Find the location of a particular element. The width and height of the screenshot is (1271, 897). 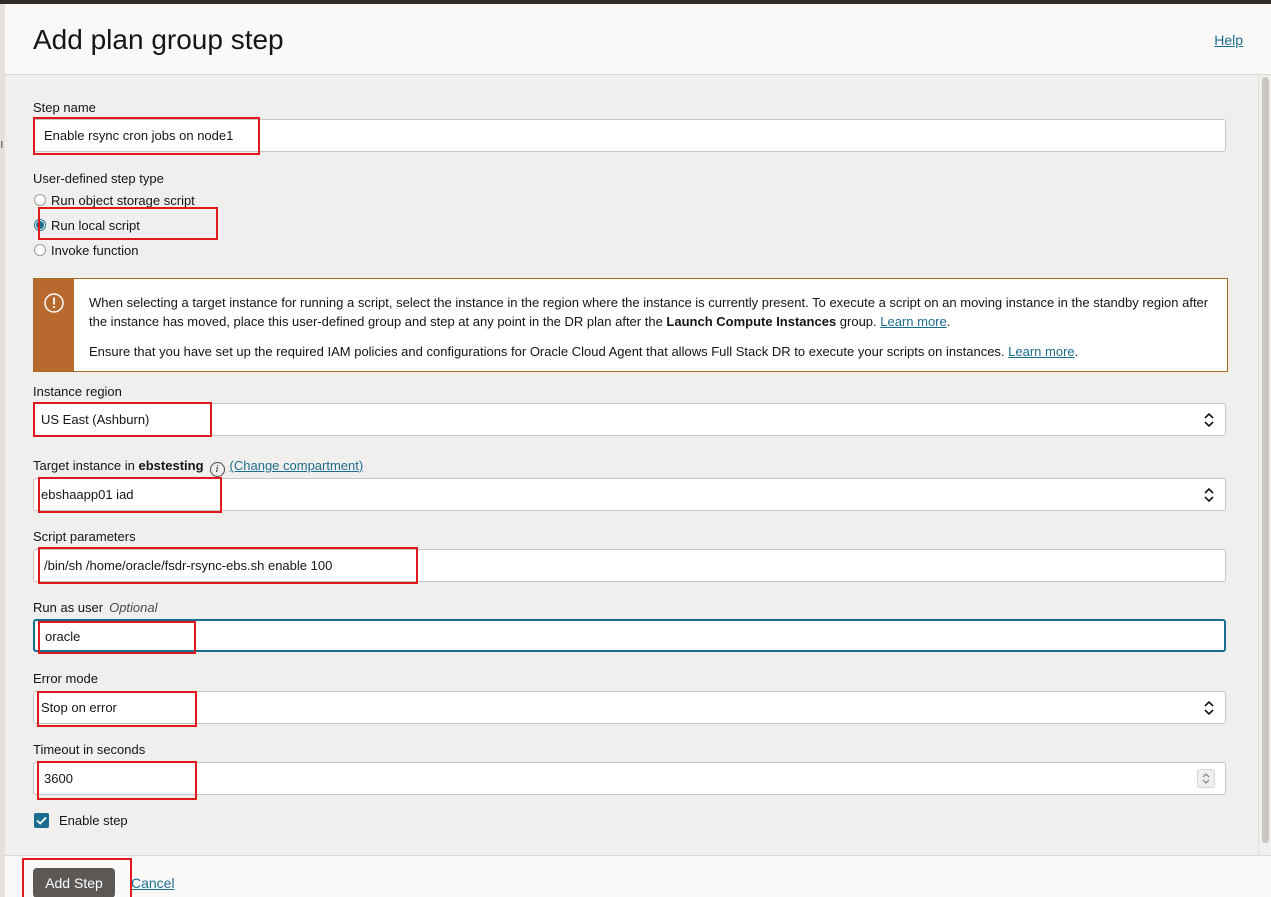

radio-local-script: Run local script is located at coordinates (87, 225).